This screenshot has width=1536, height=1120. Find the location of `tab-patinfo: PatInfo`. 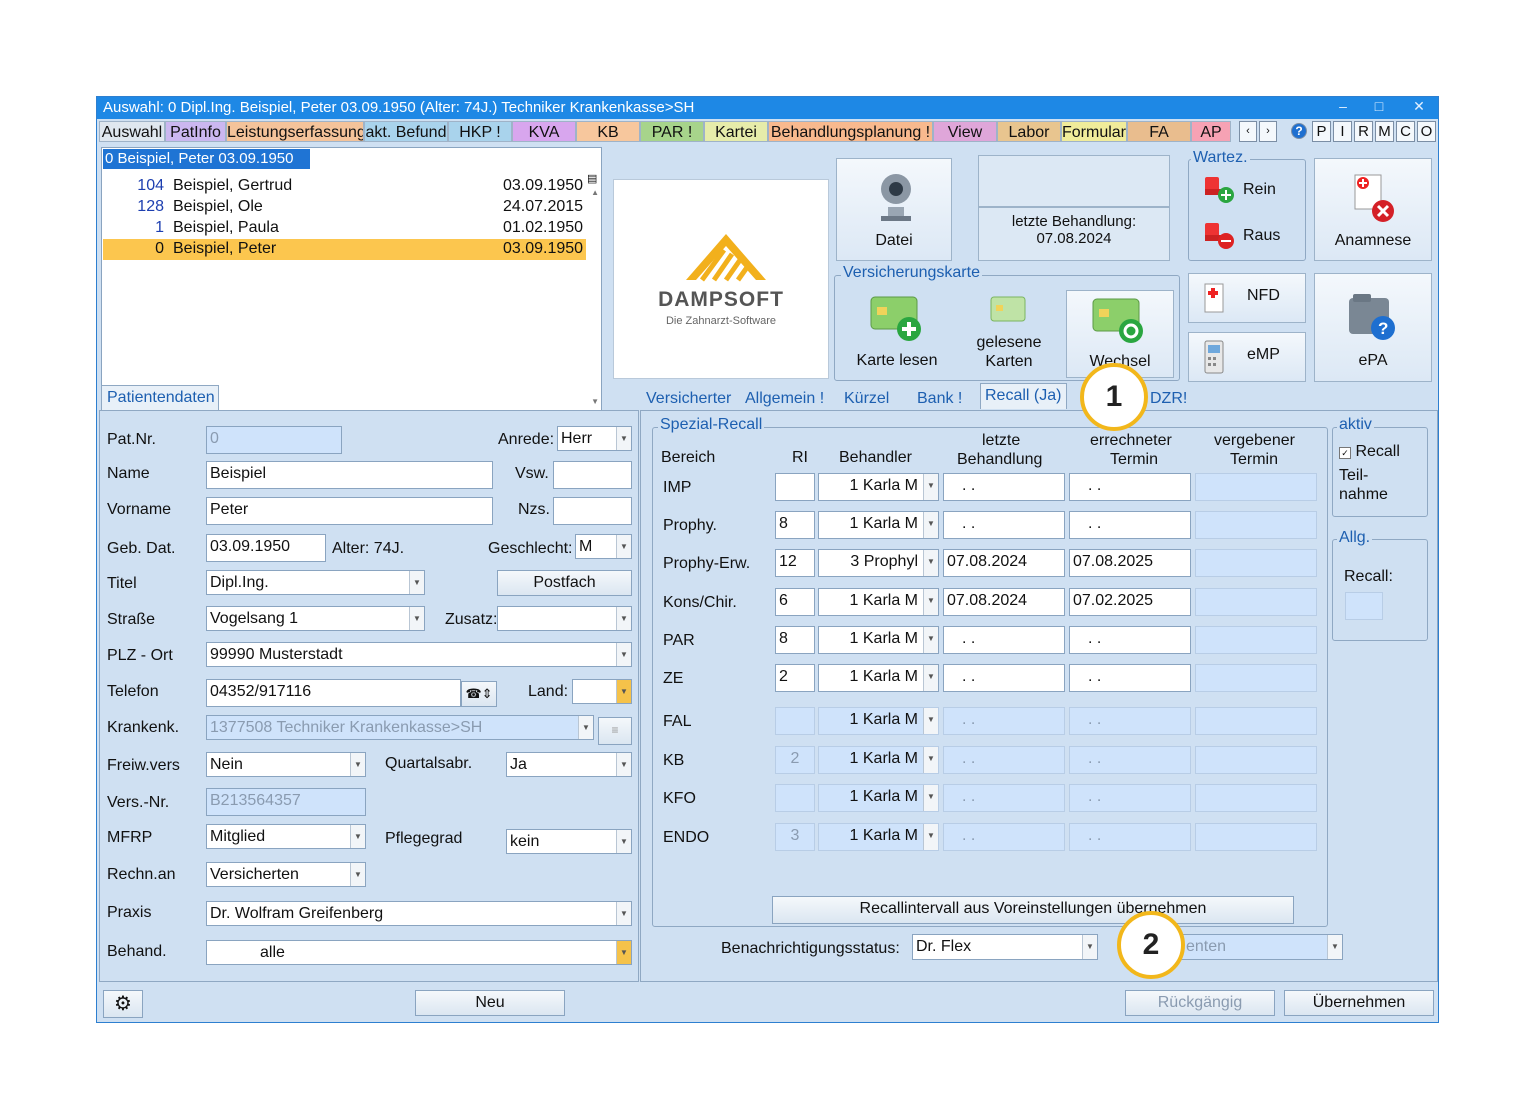

tab-patinfo: PatInfo is located at coordinates (195, 131).